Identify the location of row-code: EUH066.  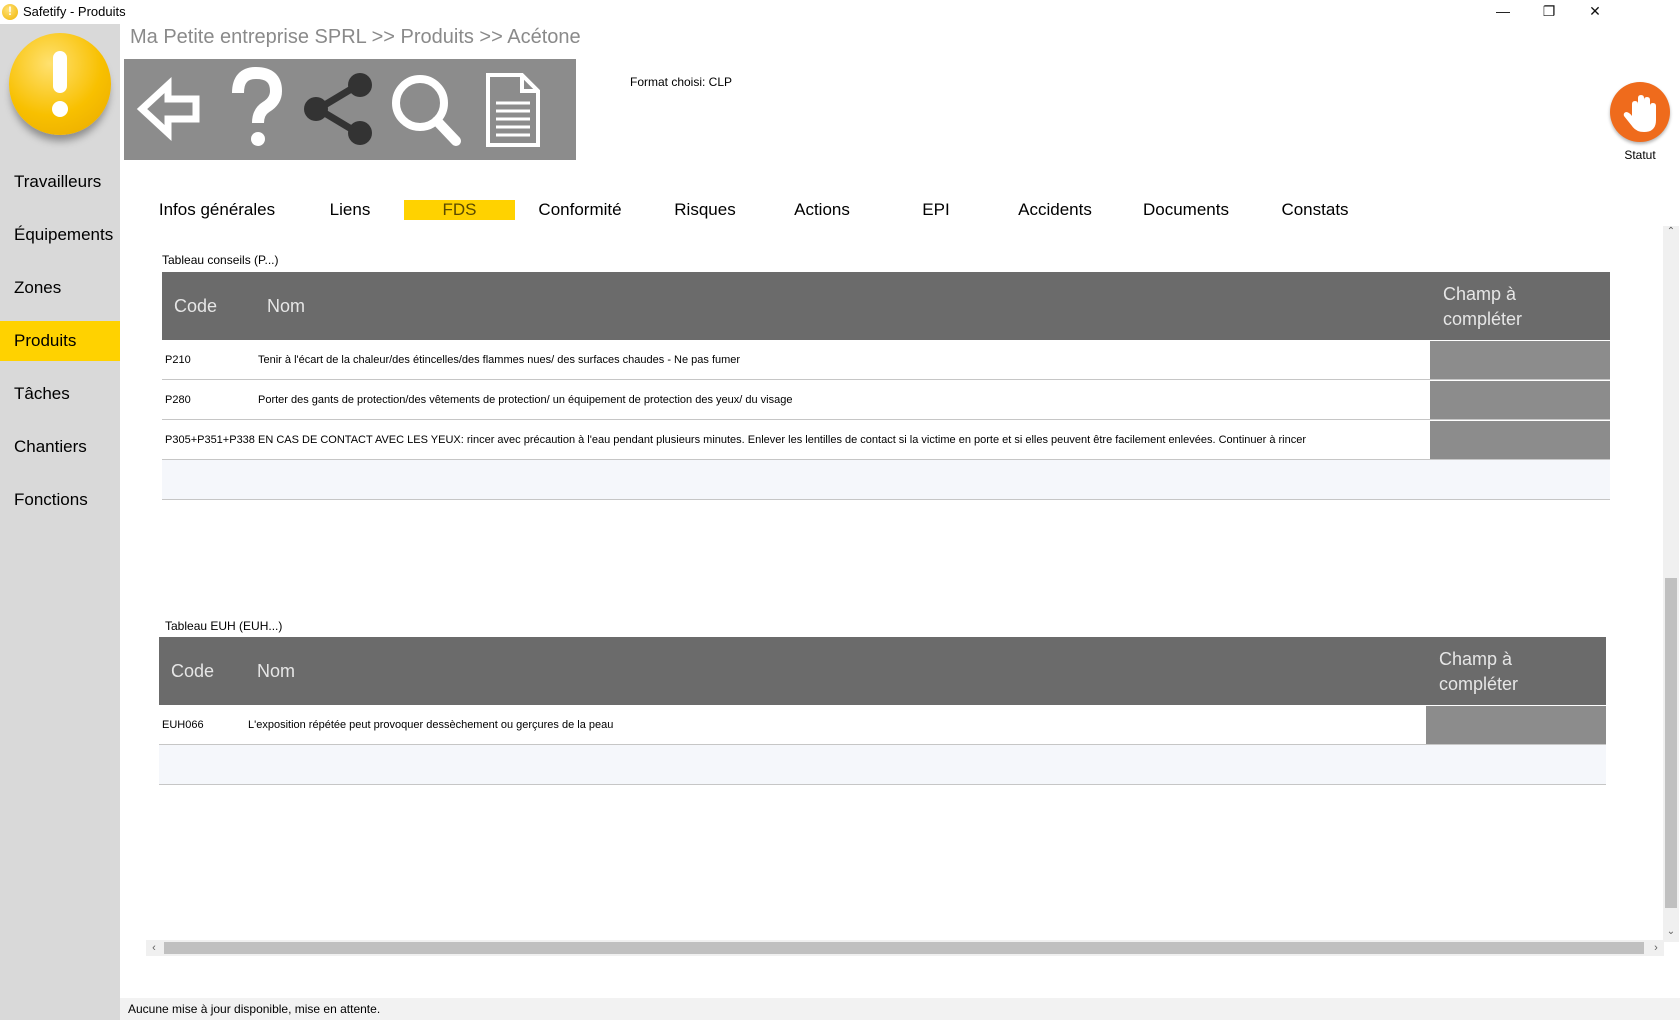
(183, 725).